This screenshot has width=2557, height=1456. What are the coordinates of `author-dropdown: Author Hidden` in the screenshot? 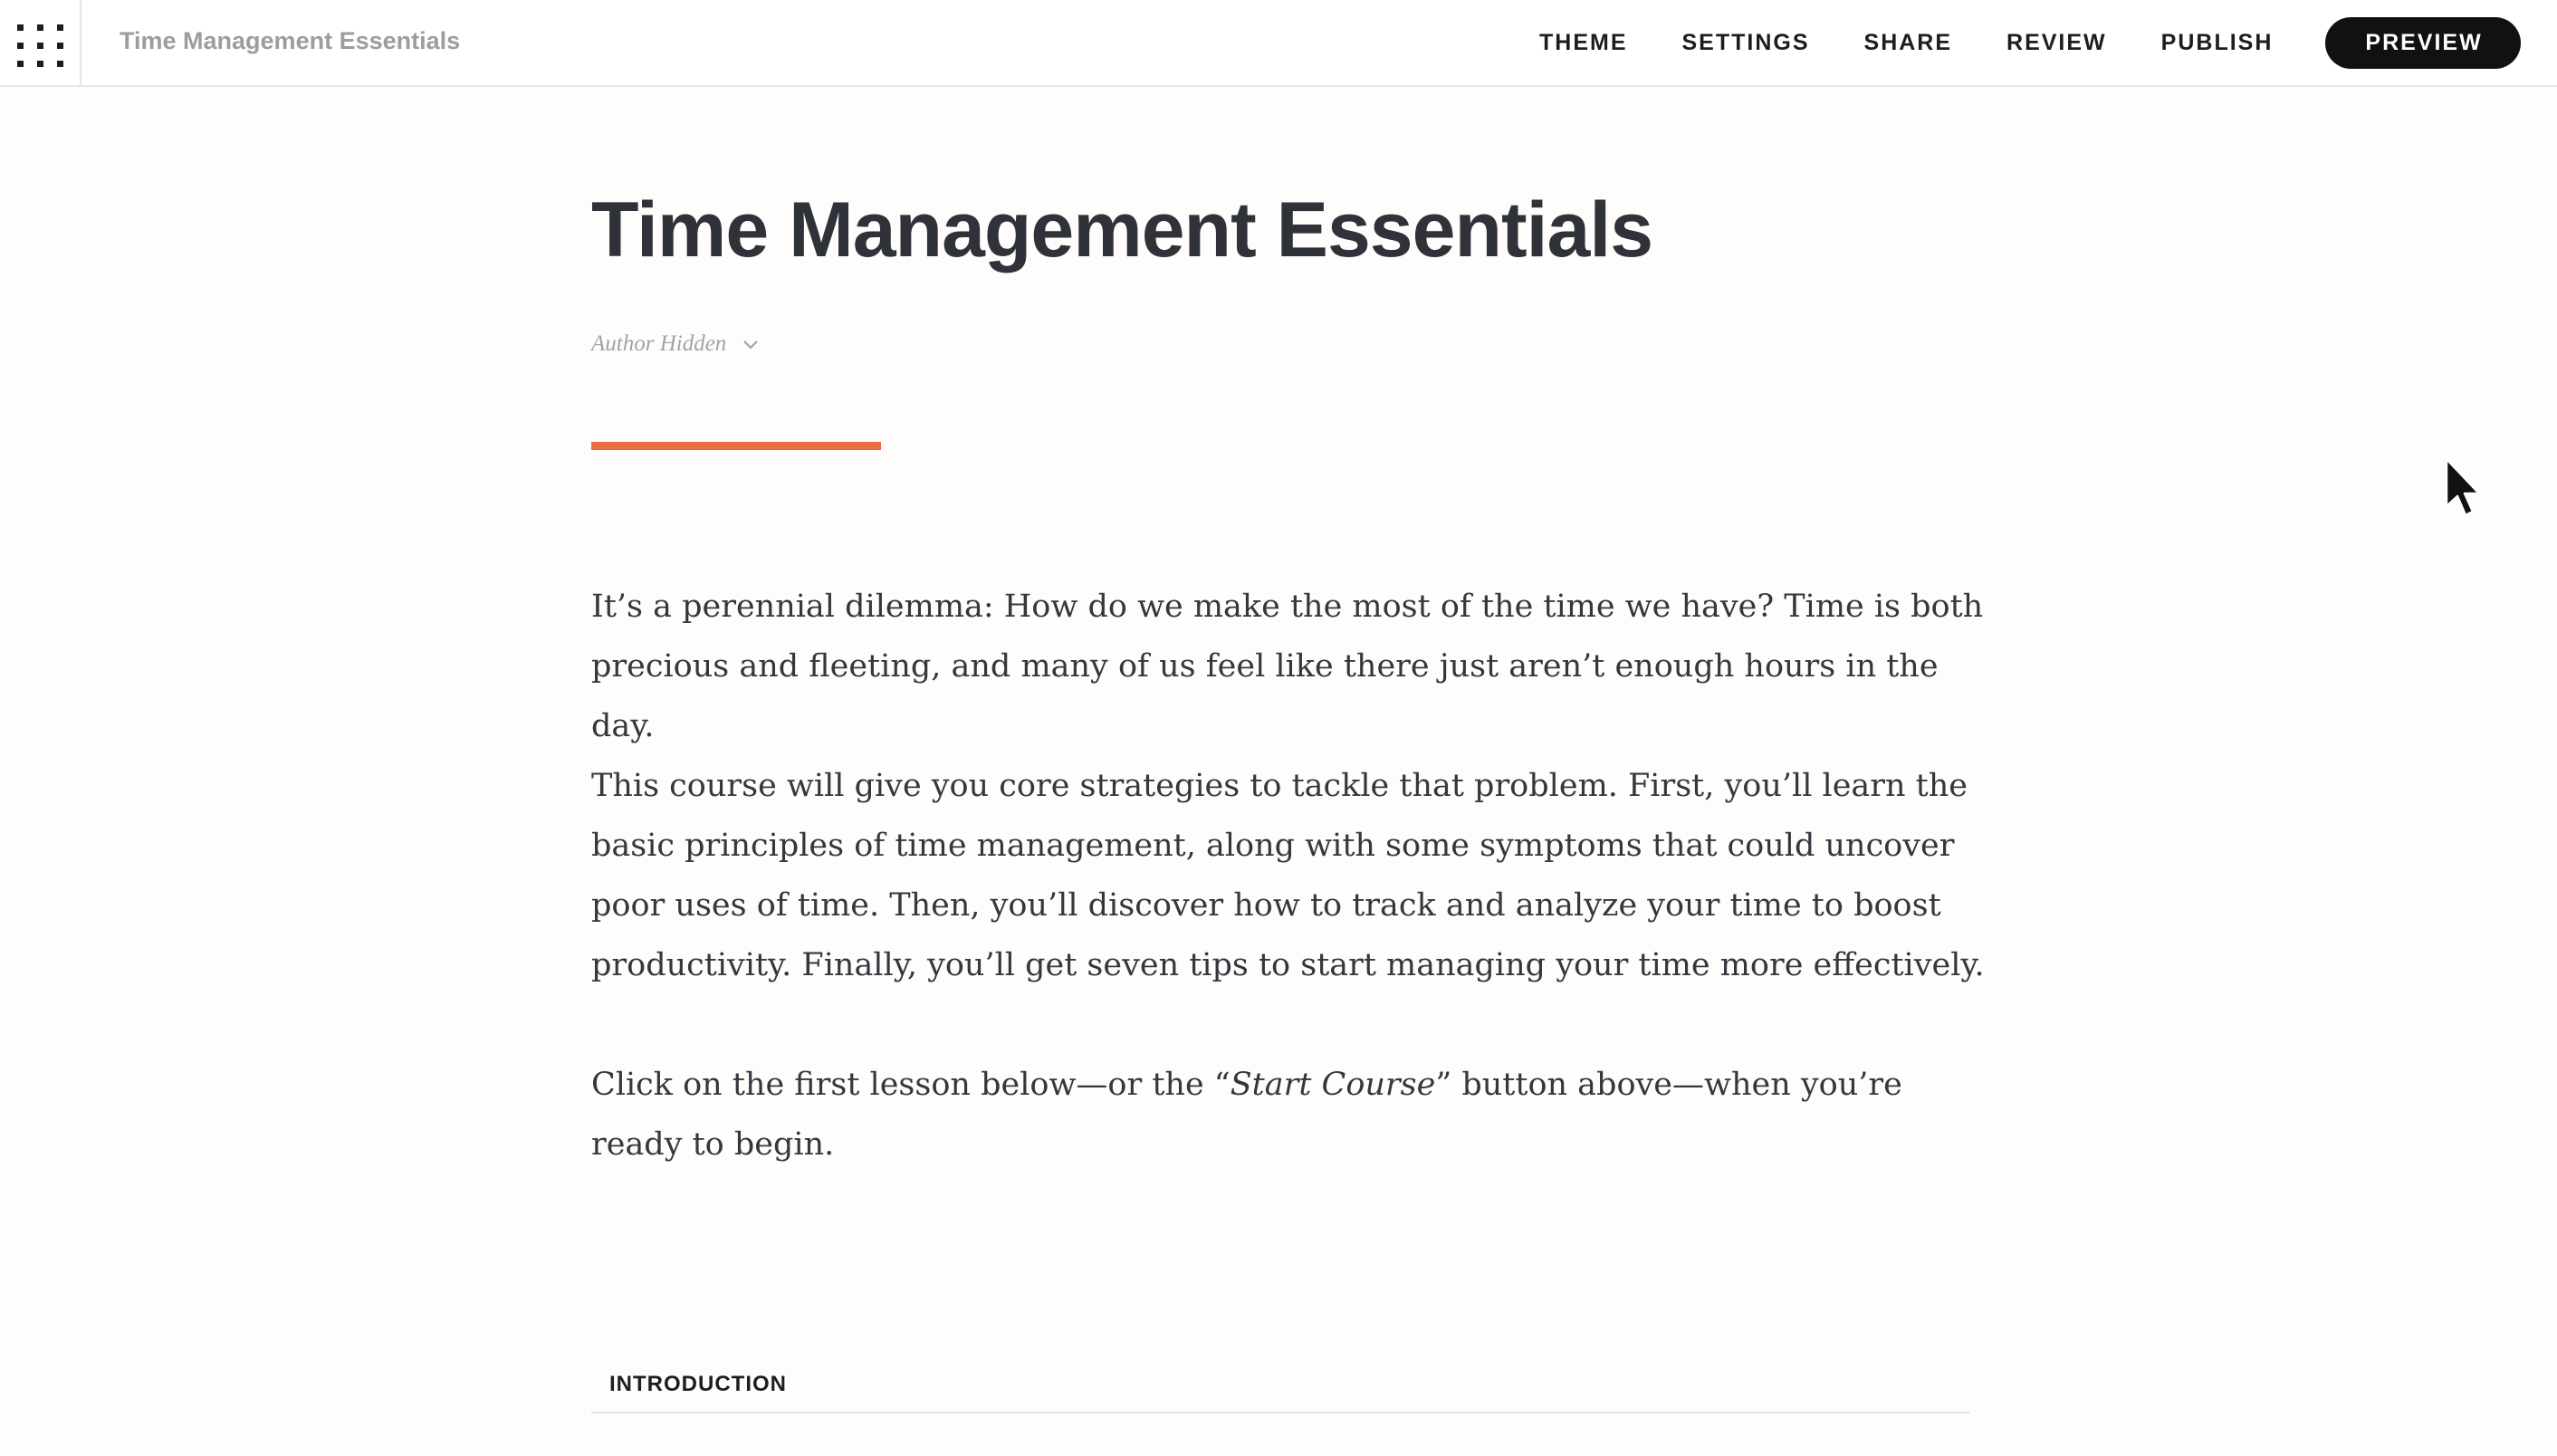 It's located at (675, 344).